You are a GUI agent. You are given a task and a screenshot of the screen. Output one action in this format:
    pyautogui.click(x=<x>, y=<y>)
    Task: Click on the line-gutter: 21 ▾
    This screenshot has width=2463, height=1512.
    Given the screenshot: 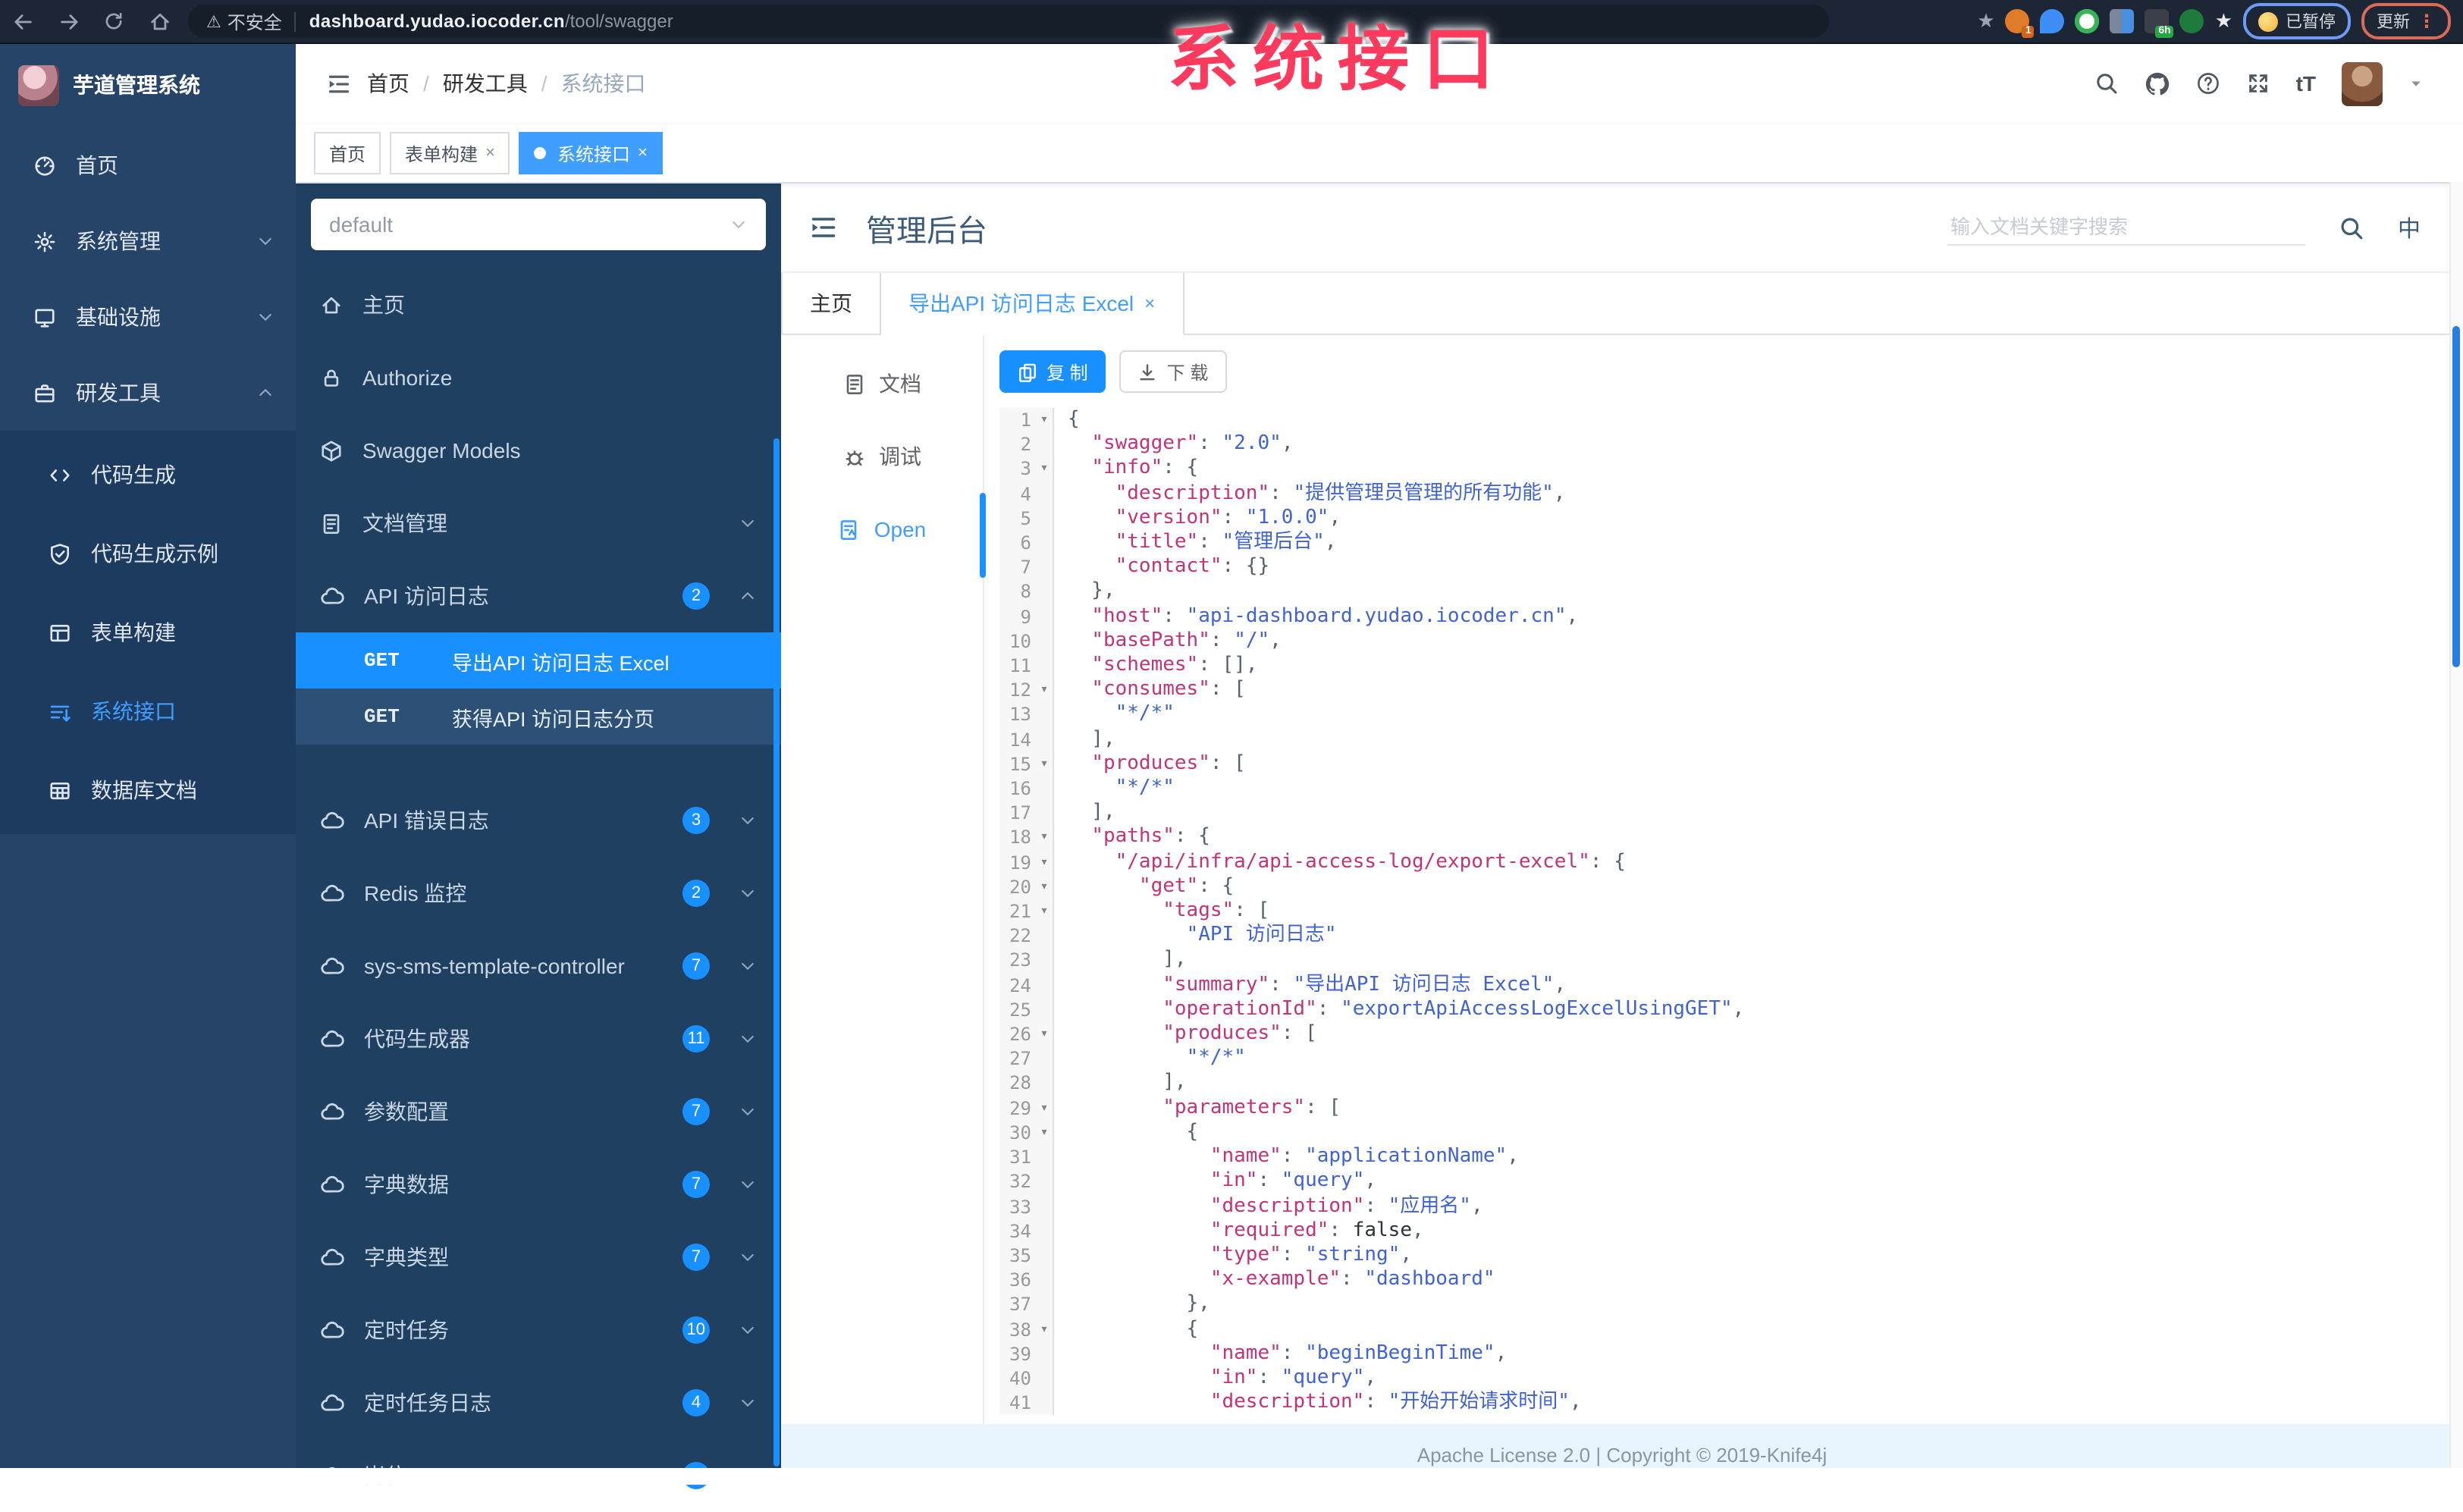 What is the action you would take?
    pyautogui.click(x=1026, y=911)
    